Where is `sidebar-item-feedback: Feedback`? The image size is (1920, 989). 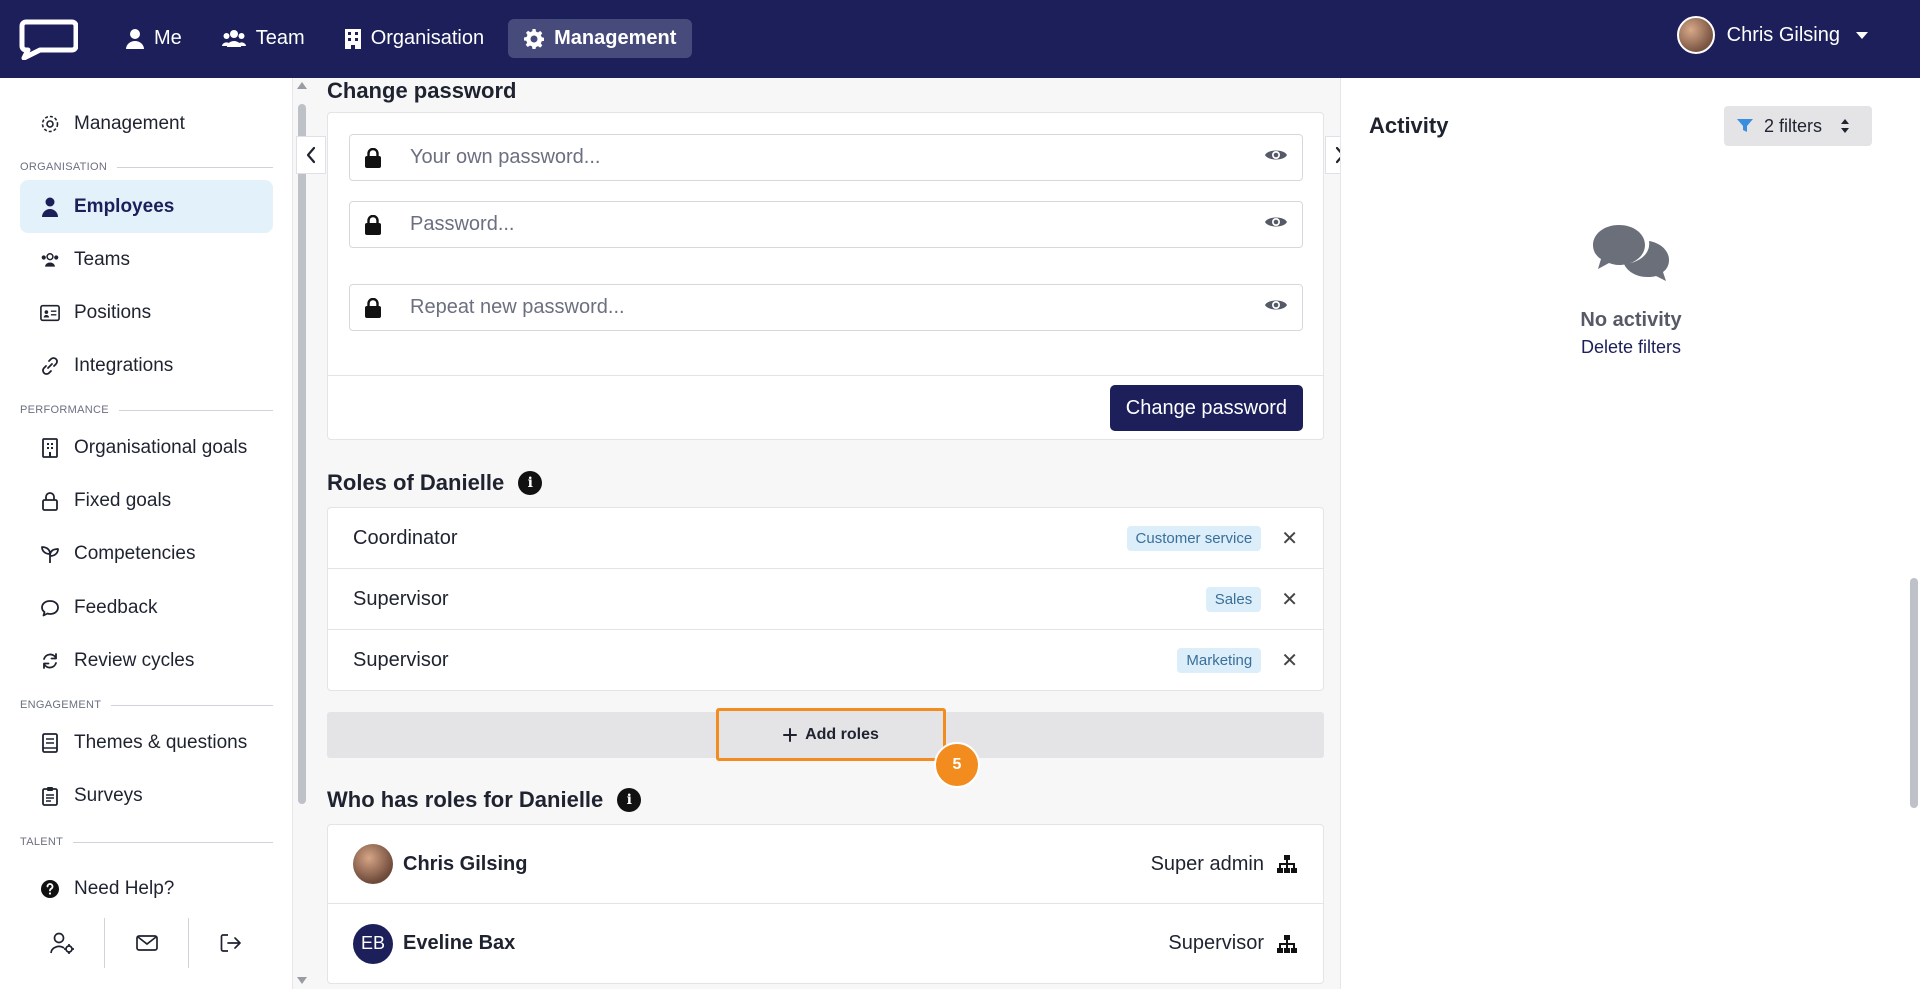
sidebar-item-feedback: Feedback is located at coordinates (146, 607).